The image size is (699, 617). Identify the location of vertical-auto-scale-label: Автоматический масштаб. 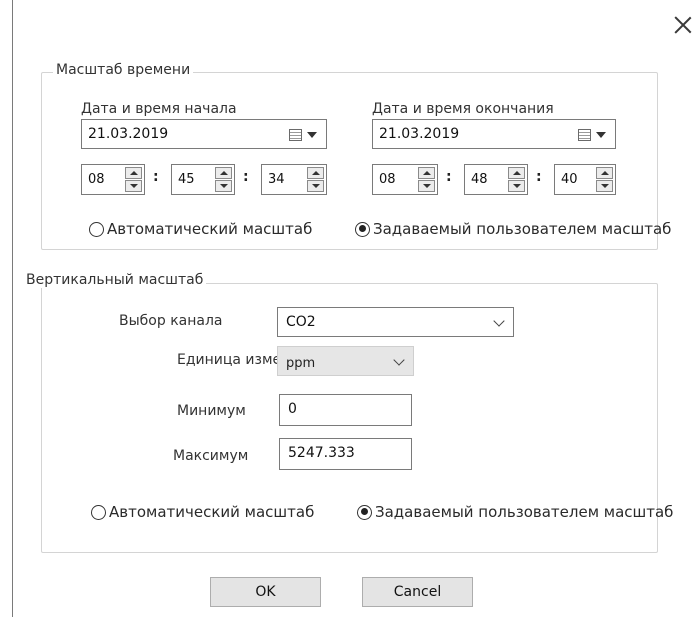
(212, 512).